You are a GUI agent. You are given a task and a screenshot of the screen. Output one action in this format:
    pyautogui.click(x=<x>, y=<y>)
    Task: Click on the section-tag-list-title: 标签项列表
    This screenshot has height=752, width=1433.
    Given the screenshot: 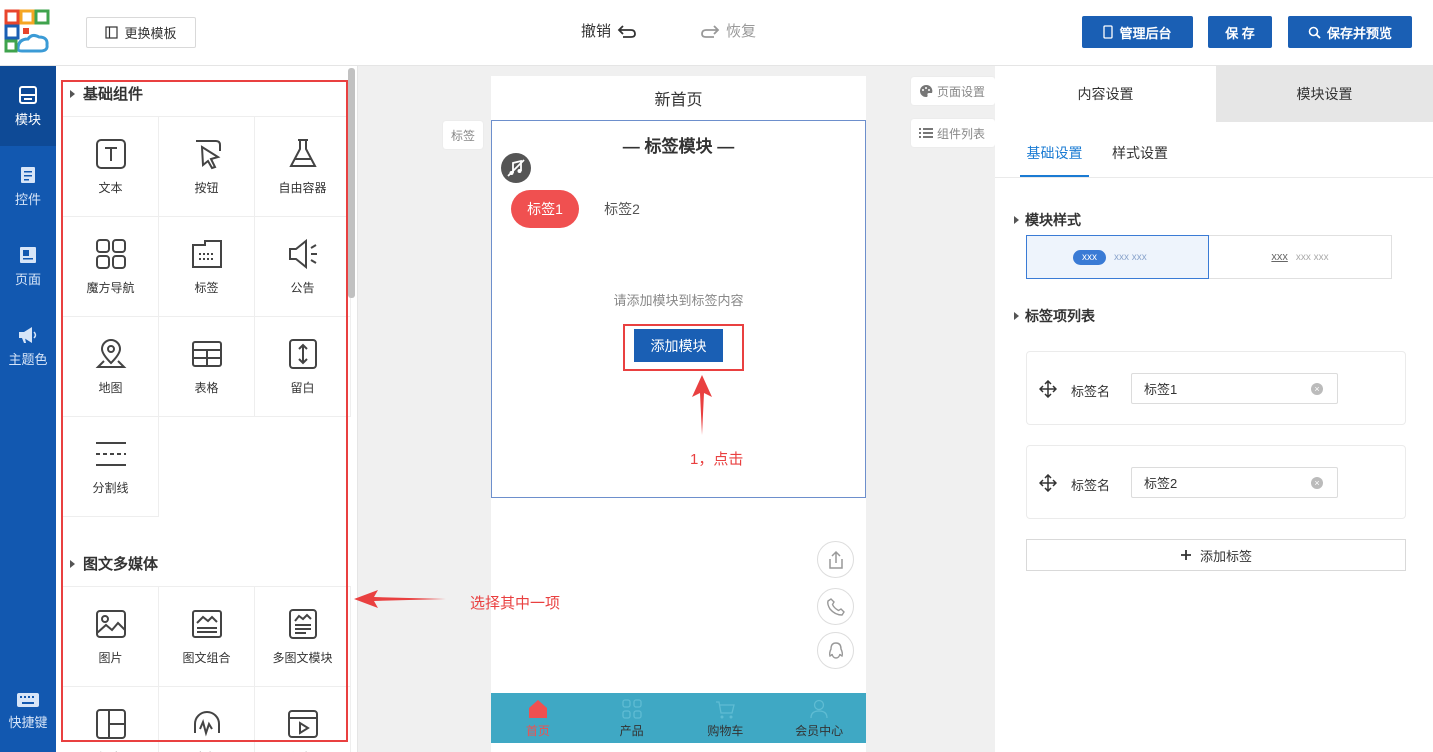 What is the action you would take?
    pyautogui.click(x=1060, y=316)
    